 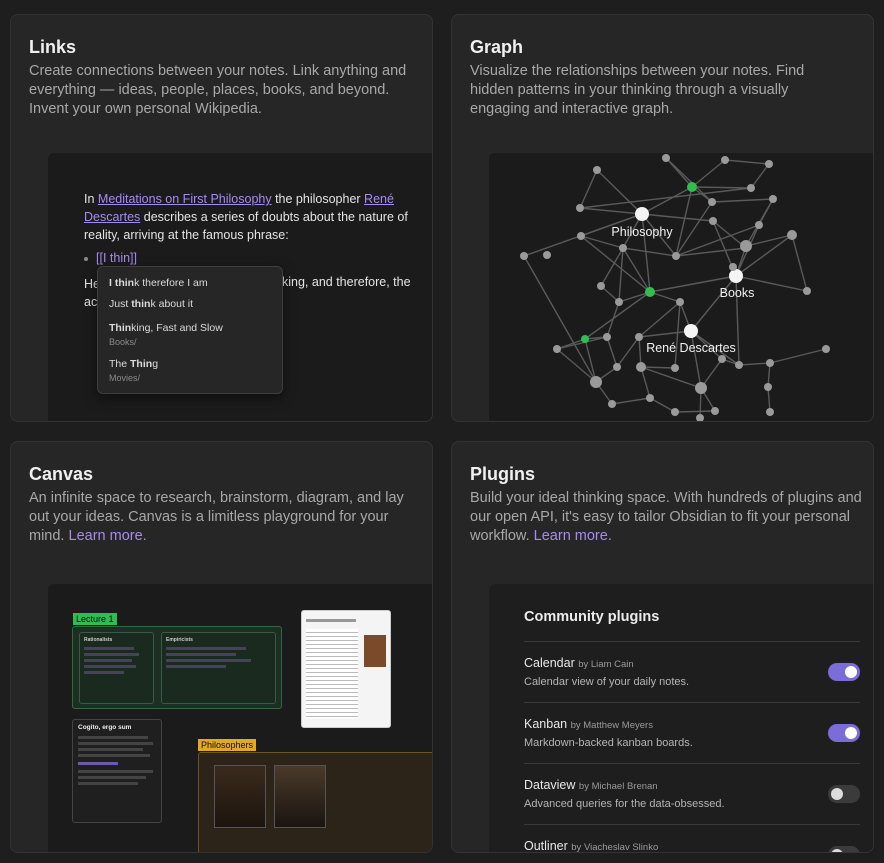 What do you see at coordinates (844, 733) in the screenshot?
I see `toggle-kanban` at bounding box center [844, 733].